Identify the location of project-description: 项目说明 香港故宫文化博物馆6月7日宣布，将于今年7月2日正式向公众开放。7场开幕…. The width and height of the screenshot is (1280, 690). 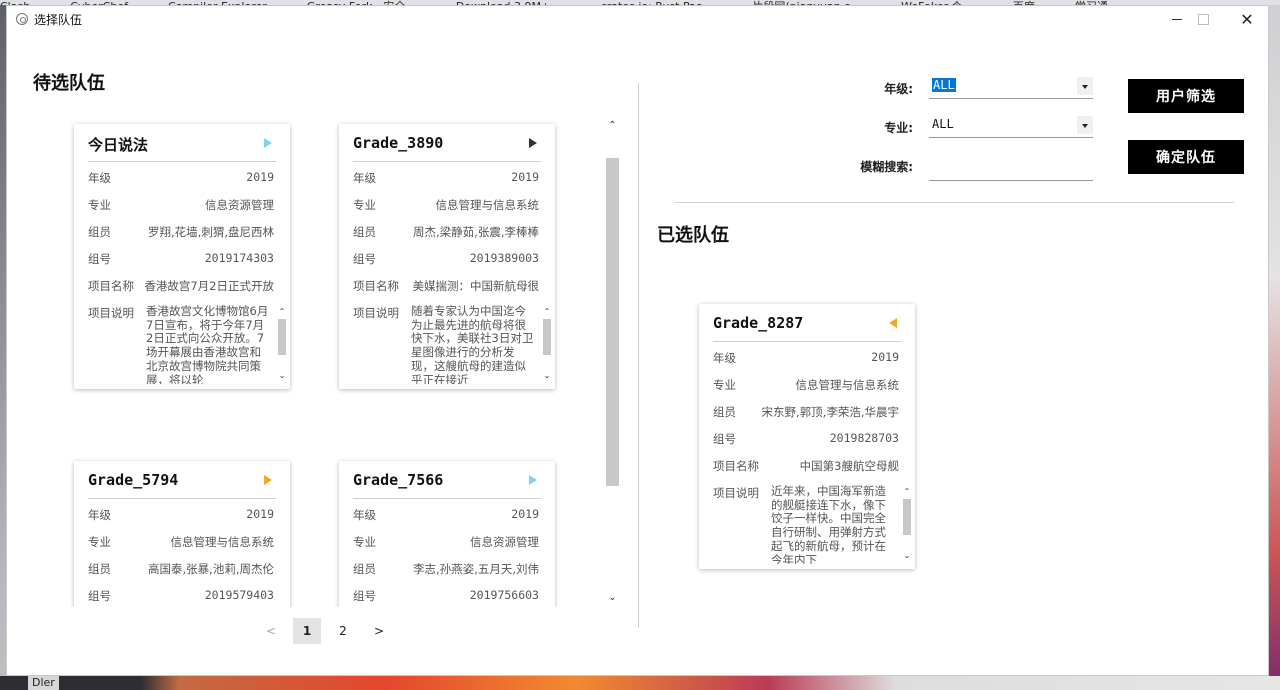
(187, 343).